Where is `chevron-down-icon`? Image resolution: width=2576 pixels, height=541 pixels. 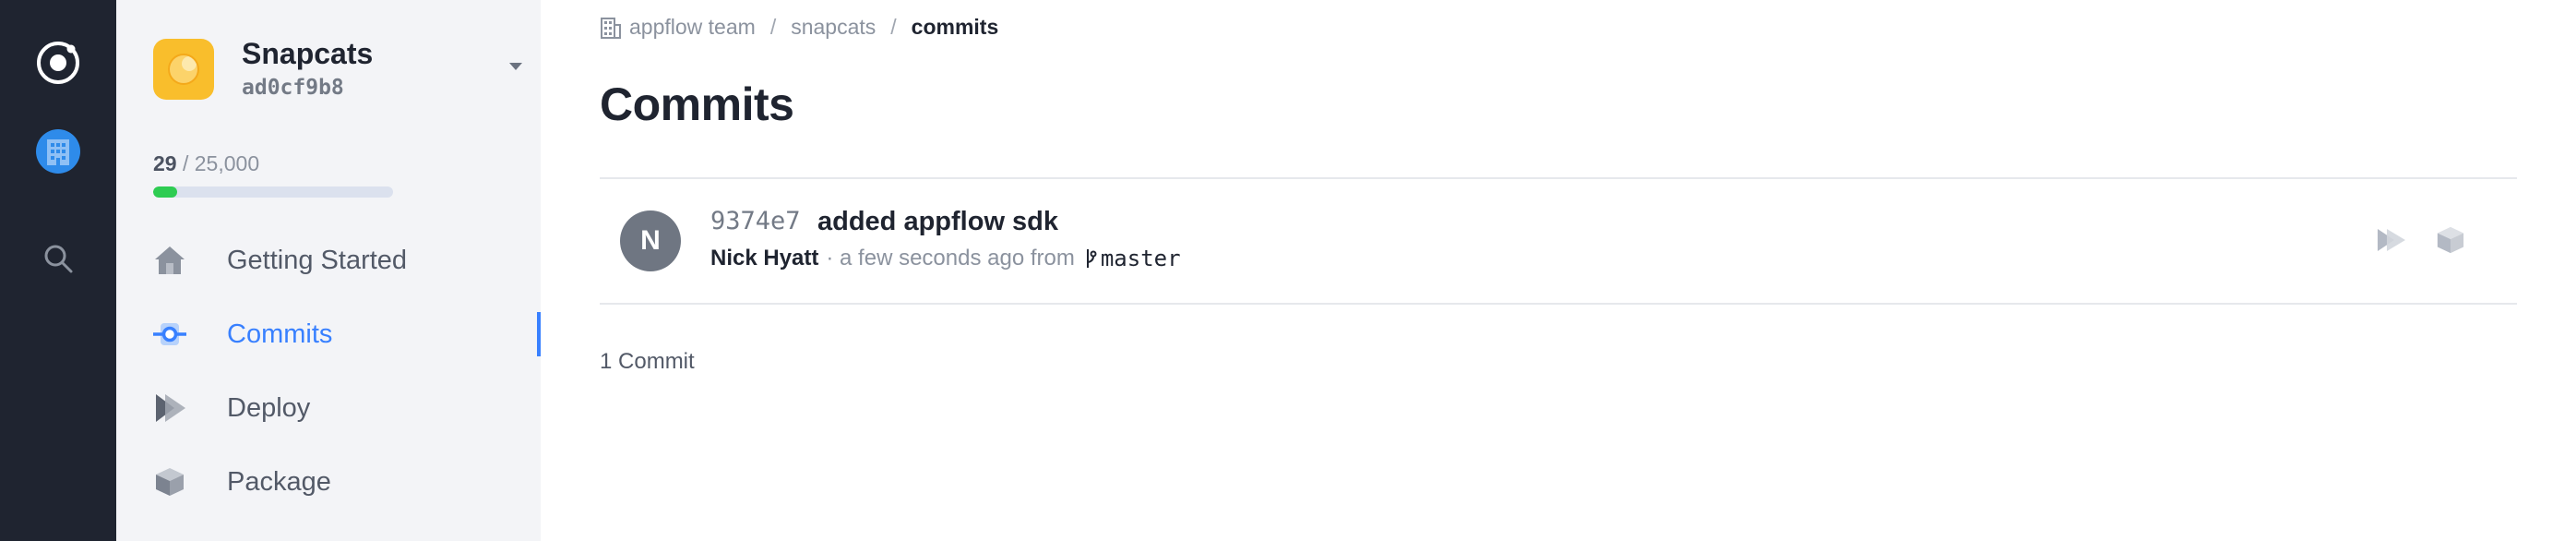
chevron-down-icon is located at coordinates (516, 66).